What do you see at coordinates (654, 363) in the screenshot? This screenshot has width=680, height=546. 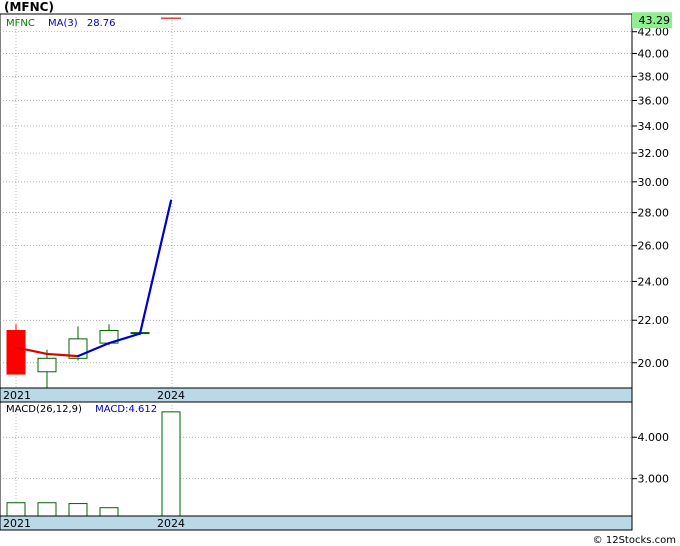 I see `price-tick-label: 20.00` at bounding box center [654, 363].